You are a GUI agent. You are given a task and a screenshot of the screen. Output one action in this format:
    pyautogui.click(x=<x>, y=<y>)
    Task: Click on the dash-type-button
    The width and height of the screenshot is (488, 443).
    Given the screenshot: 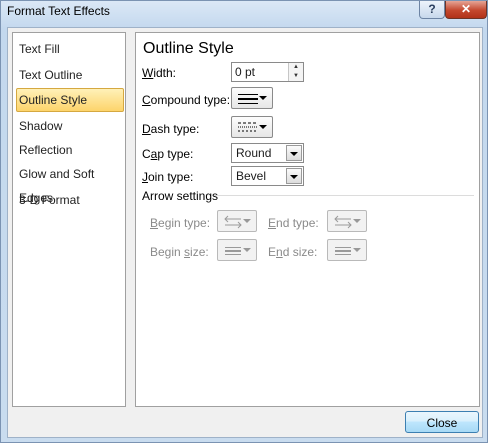 What is the action you would take?
    pyautogui.click(x=252, y=127)
    